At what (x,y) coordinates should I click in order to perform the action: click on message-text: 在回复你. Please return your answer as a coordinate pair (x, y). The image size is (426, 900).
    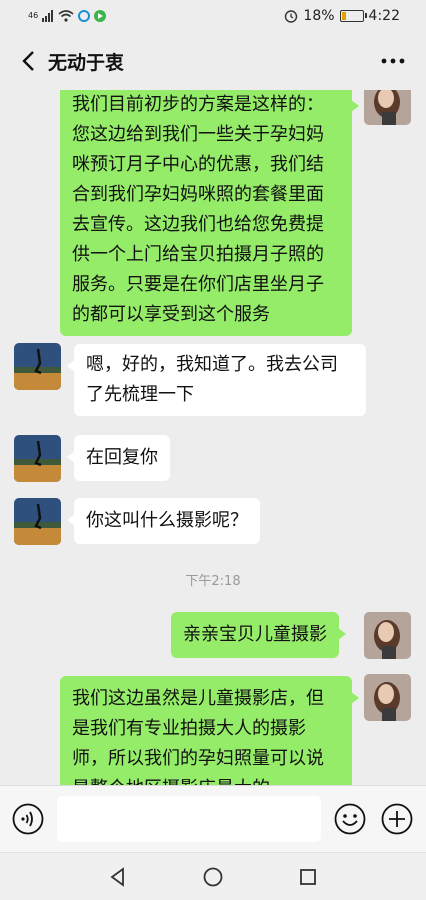
    Looking at the image, I should click on (122, 457).